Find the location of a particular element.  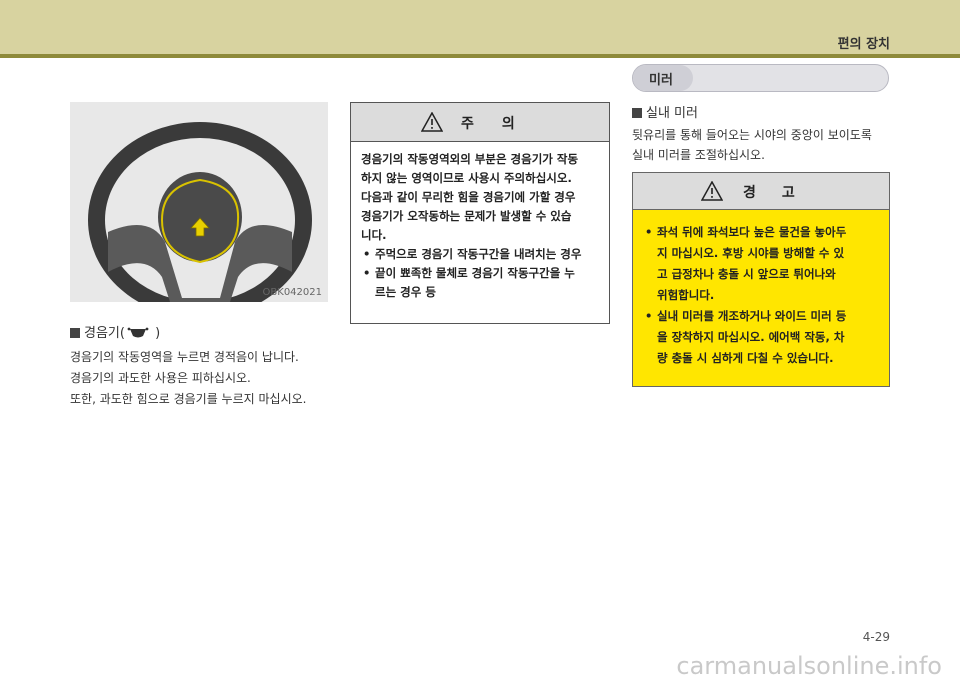

steering-wheel-illustration is located at coordinates (199, 202).